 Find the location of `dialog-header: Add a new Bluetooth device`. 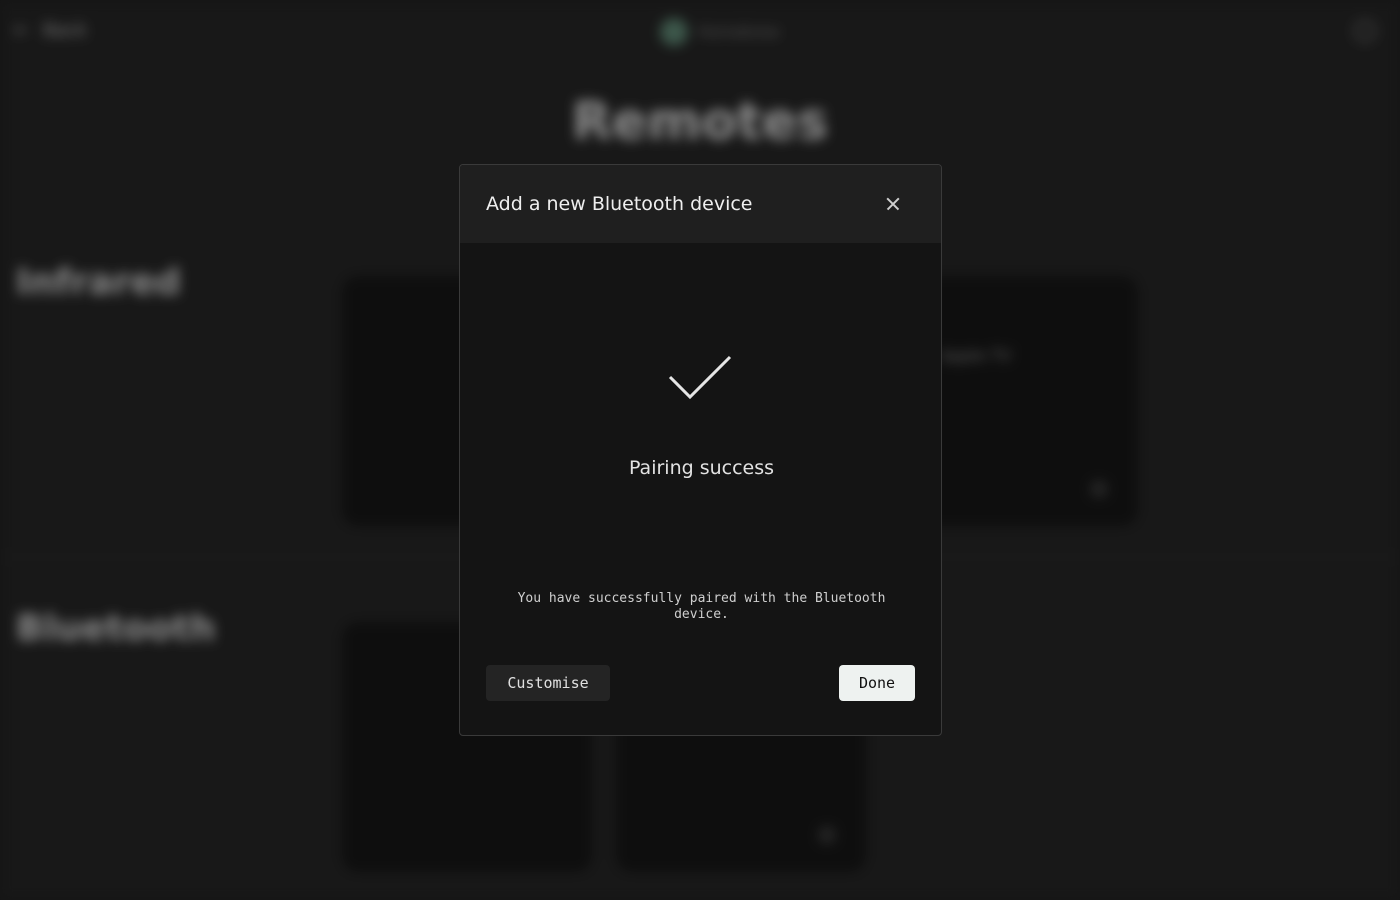

dialog-header: Add a new Bluetooth device is located at coordinates (700, 204).